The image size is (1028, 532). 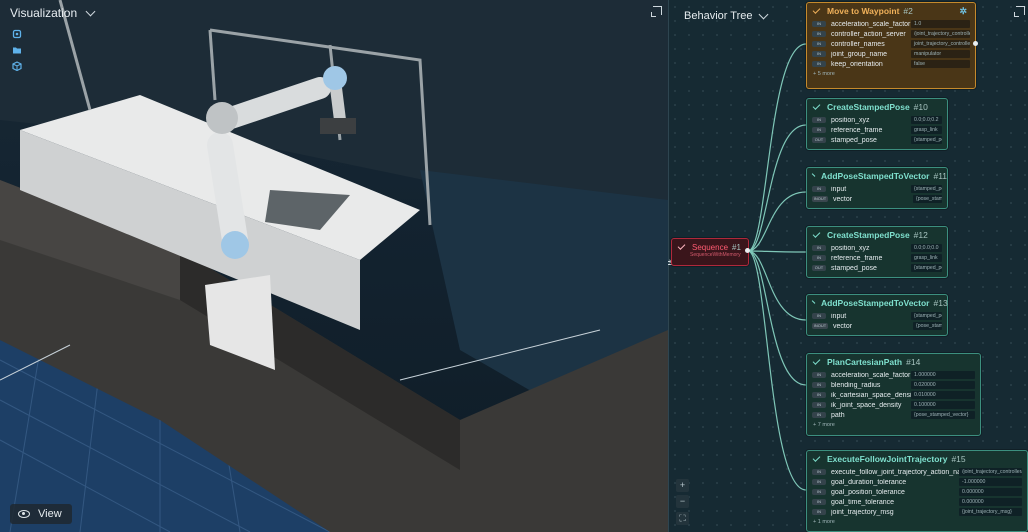 I want to click on view-button-label: View, so click(x=50, y=514).